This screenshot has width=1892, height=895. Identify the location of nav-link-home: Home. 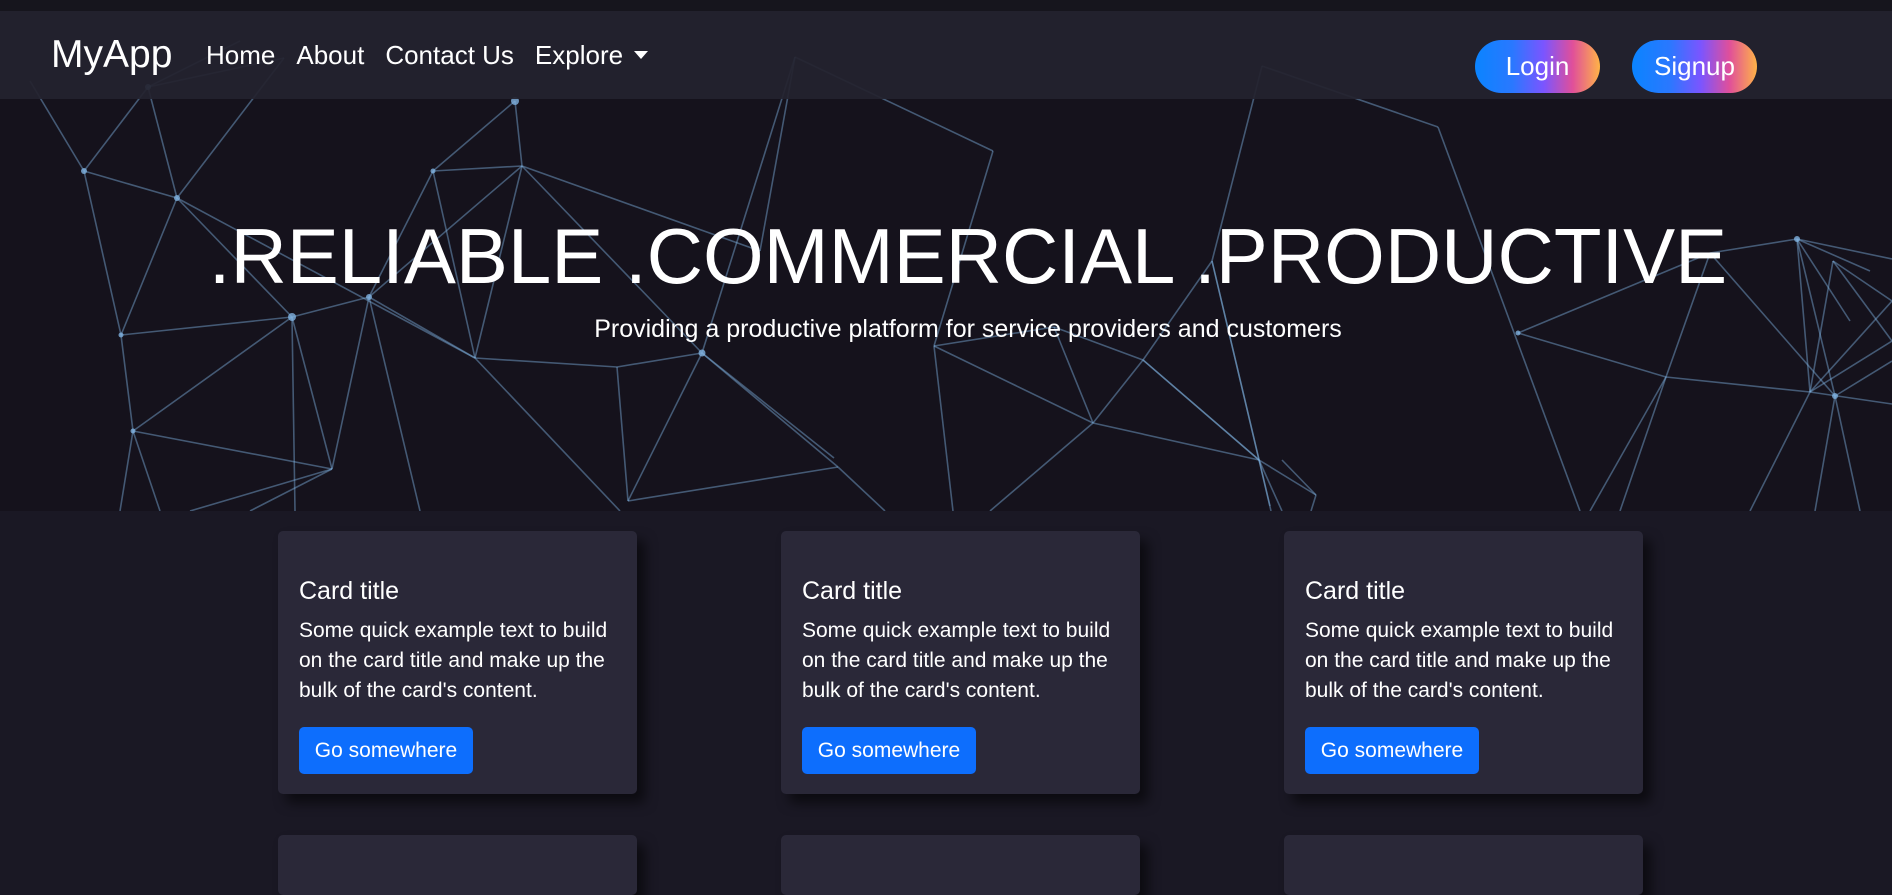
(240, 55).